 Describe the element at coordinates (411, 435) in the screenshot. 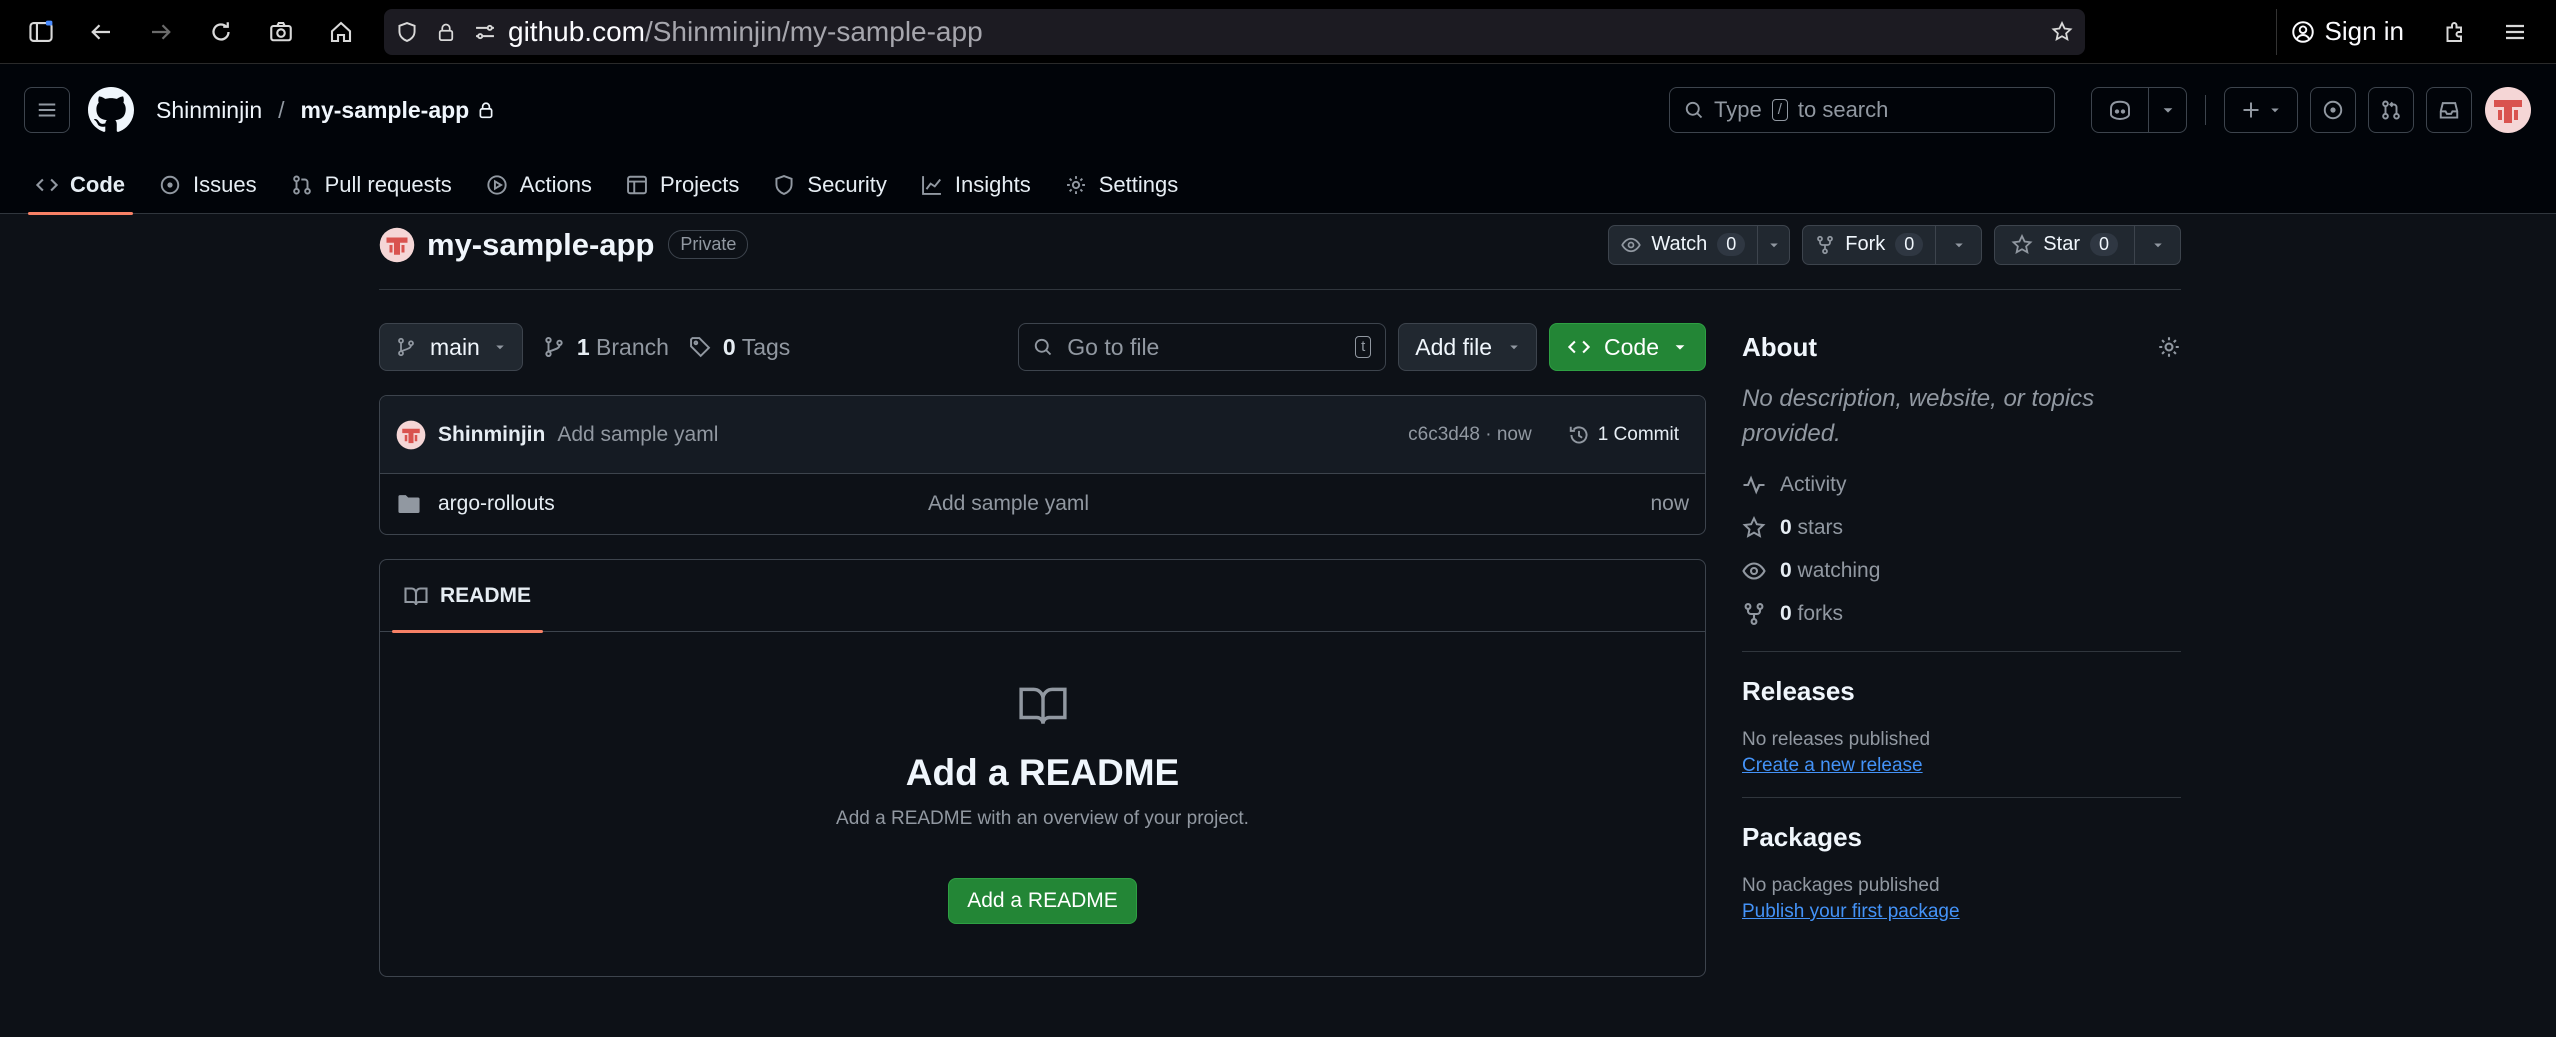

I see `author-avatar` at that location.